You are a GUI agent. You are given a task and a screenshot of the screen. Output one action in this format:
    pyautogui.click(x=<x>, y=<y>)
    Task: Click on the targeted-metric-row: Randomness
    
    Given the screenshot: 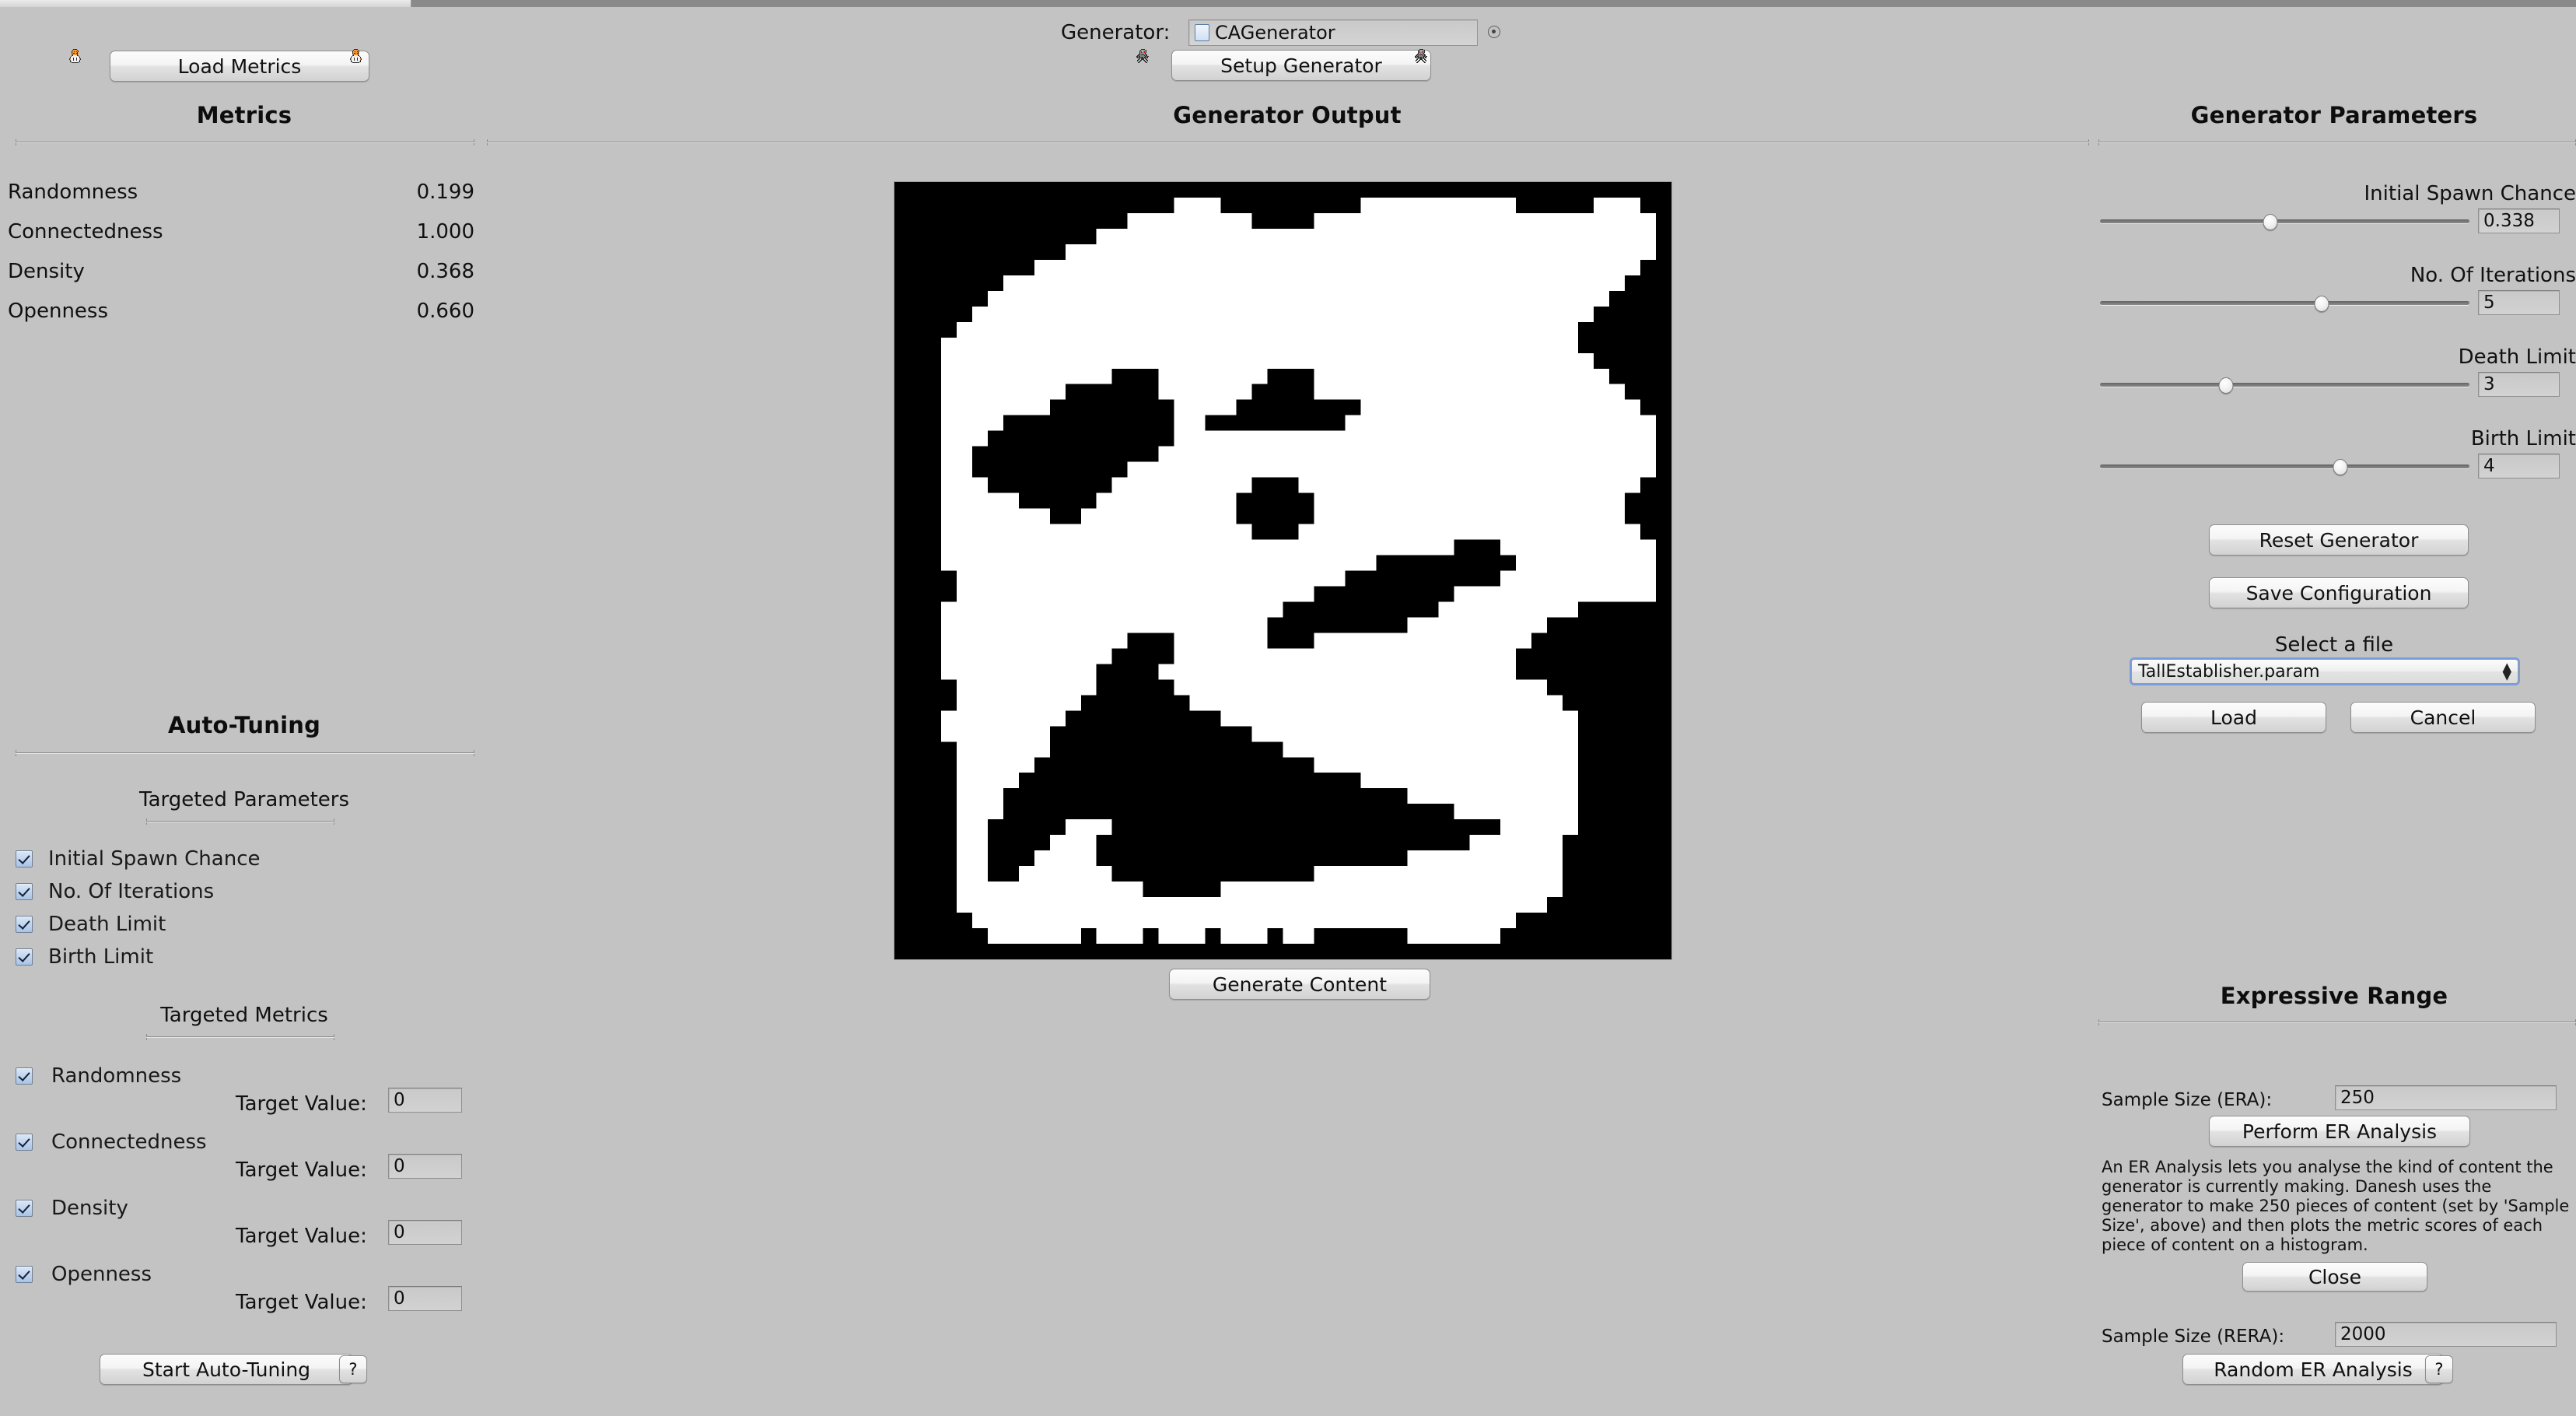 What is the action you would take?
    pyautogui.click(x=99, y=1076)
    